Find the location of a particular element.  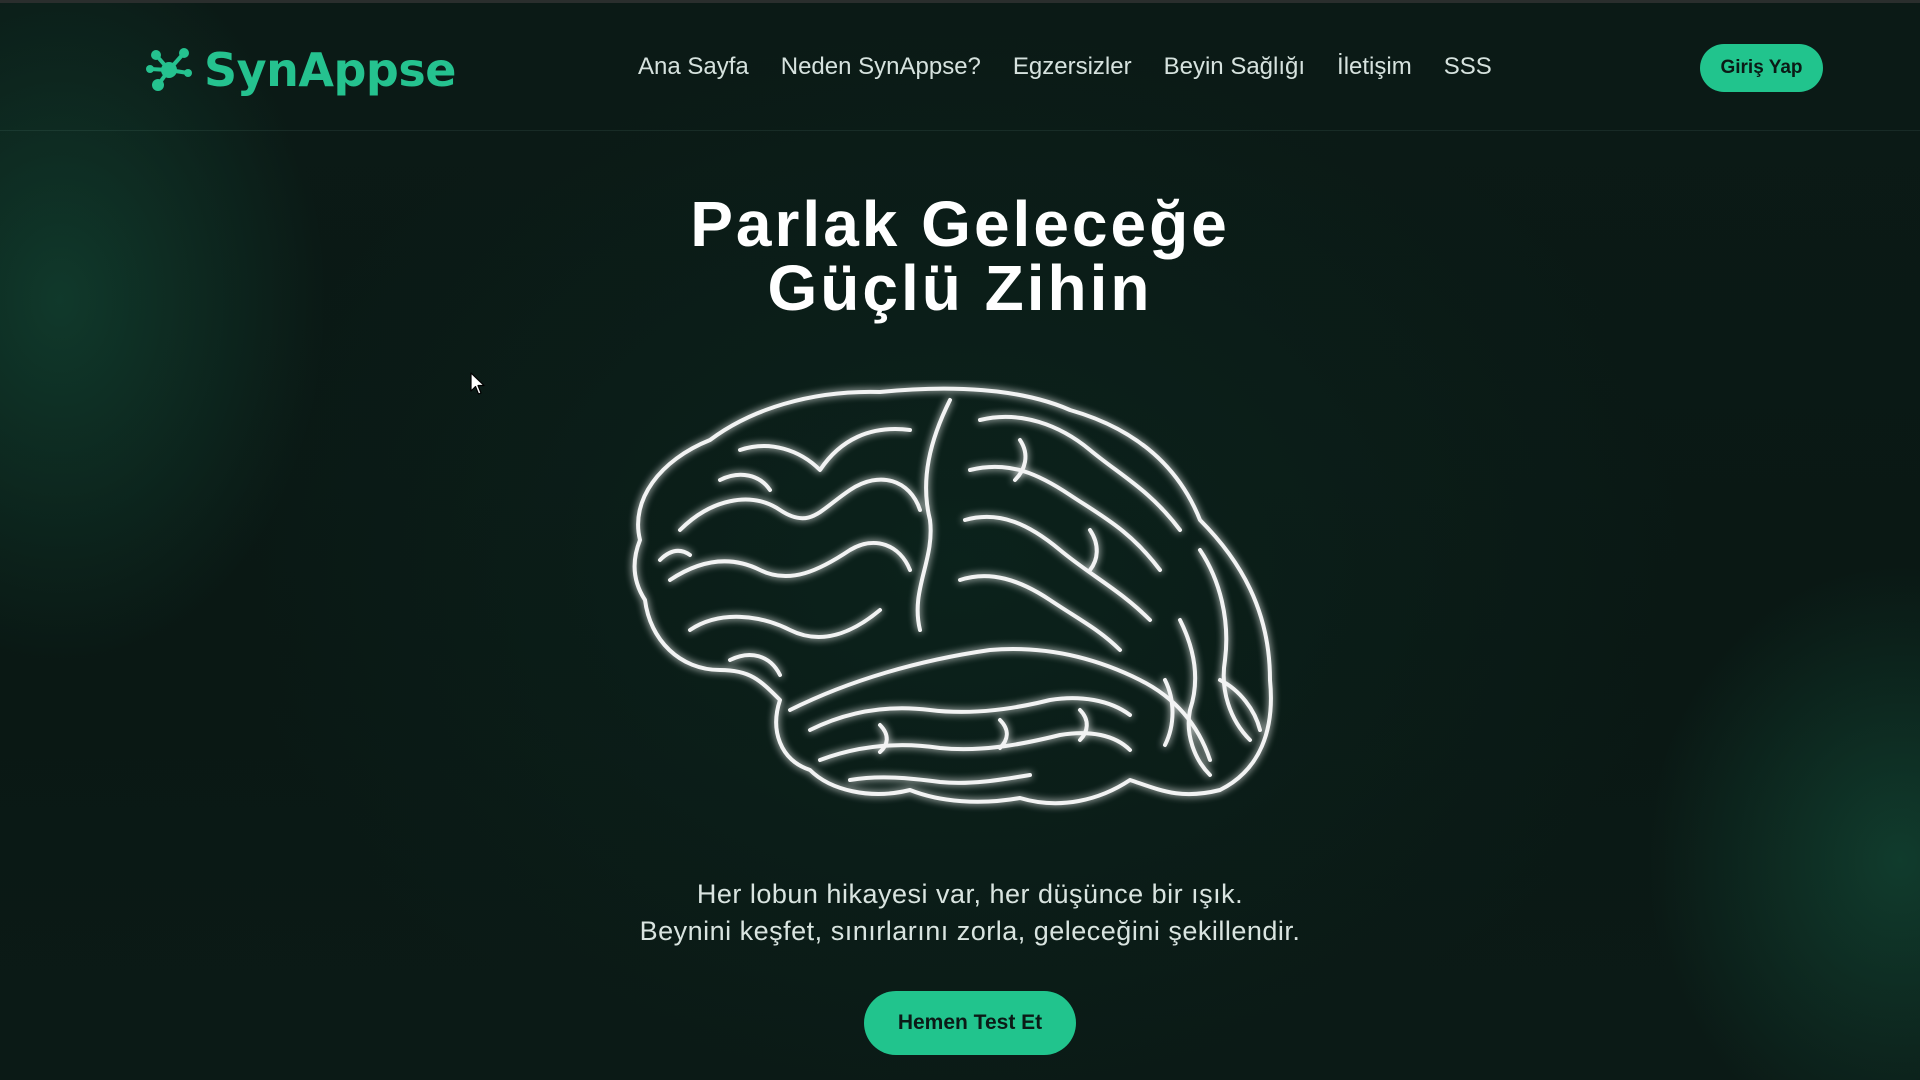

hero-title: Parlak Geleceğe Güçlü Zihin is located at coordinates (960, 256).